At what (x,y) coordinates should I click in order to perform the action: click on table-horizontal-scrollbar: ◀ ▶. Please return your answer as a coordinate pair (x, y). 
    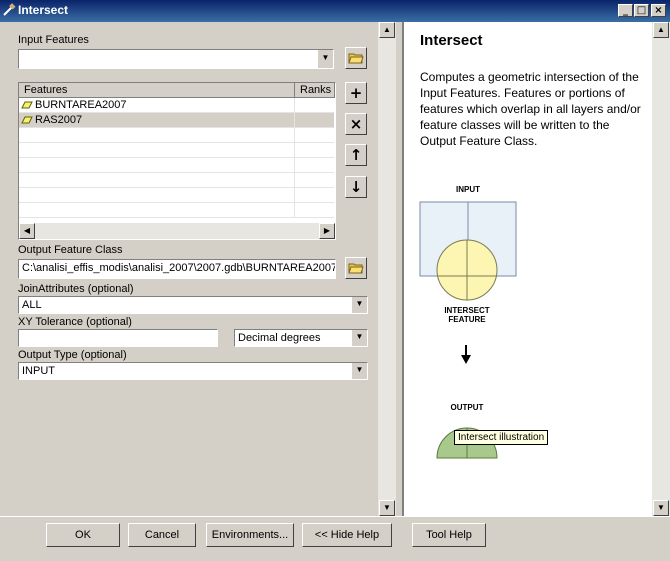
    Looking at the image, I should click on (177, 231).